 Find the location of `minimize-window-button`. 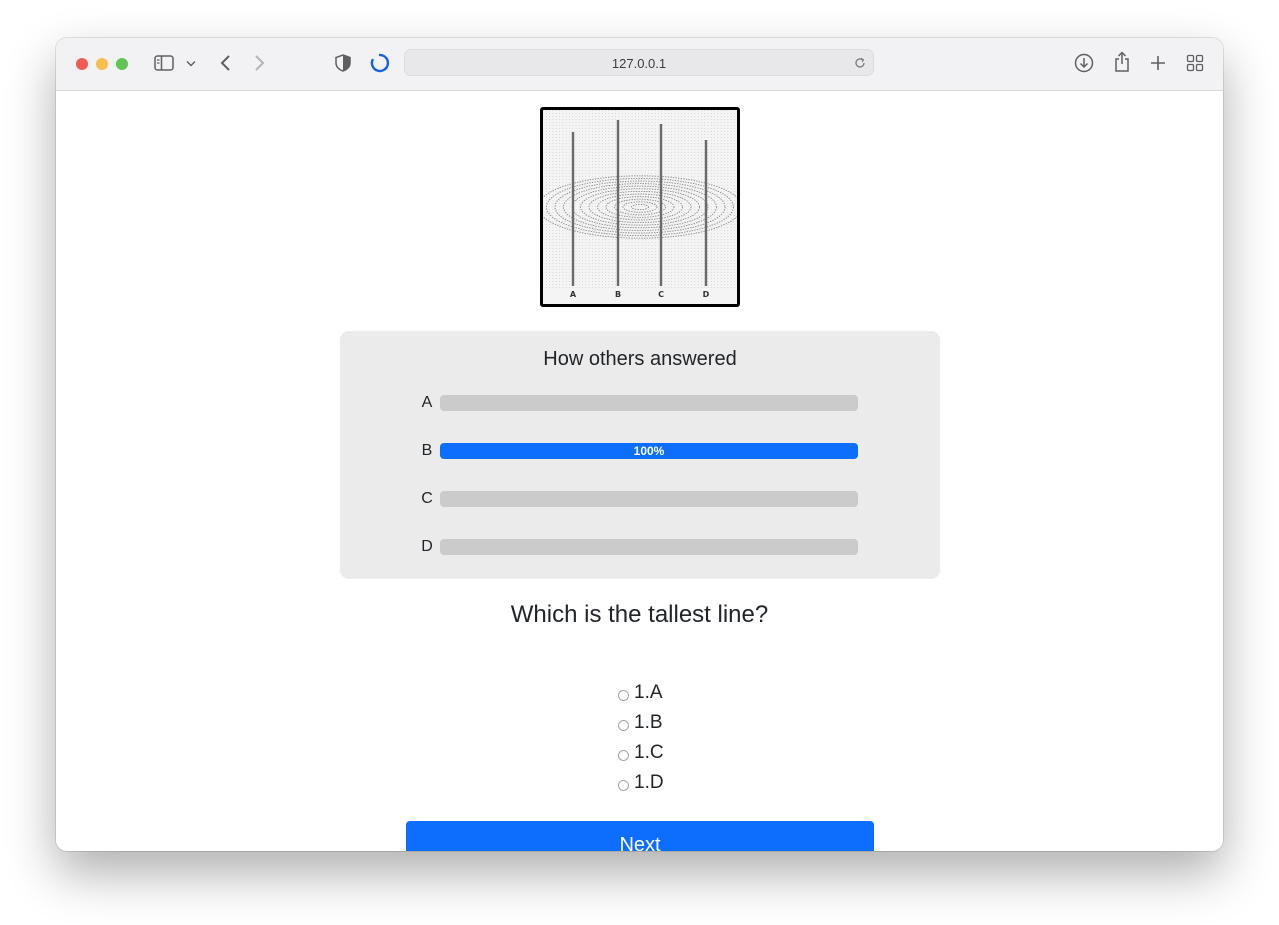

minimize-window-button is located at coordinates (102, 64).